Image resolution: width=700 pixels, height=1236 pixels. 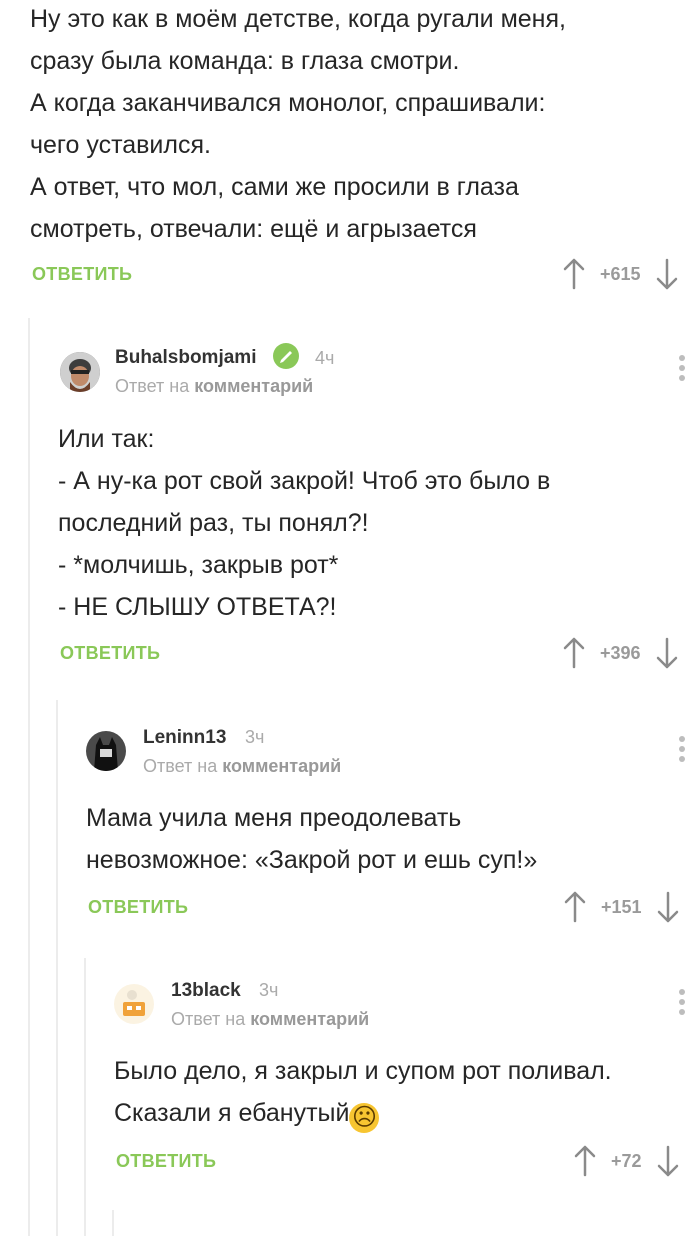 I want to click on vote-controls: +396, so click(x=620, y=653).